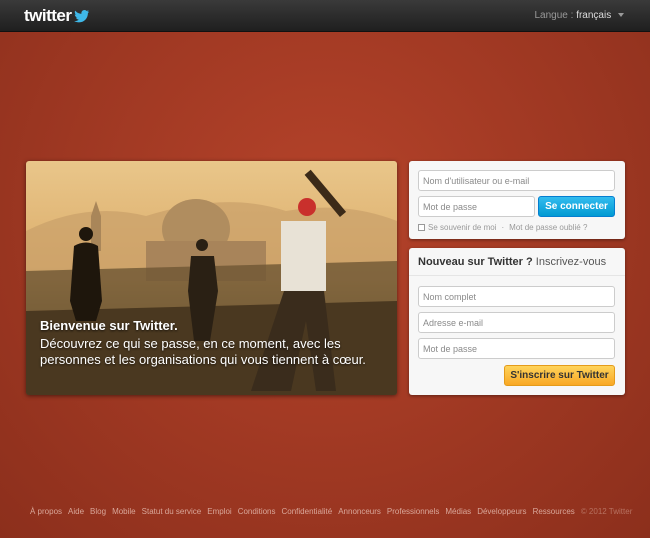 The image size is (650, 538). I want to click on bird-icon, so click(81, 16).